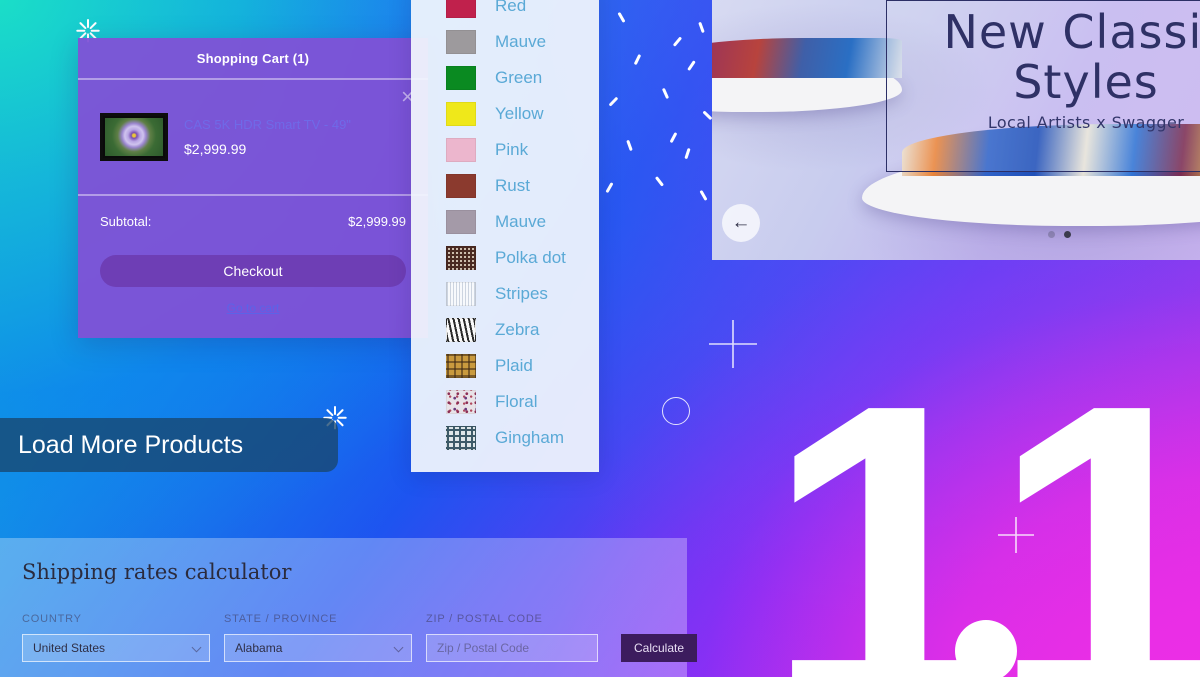 The image size is (1200, 677). I want to click on country-field-group: COUNTRY United States, so click(116, 637).